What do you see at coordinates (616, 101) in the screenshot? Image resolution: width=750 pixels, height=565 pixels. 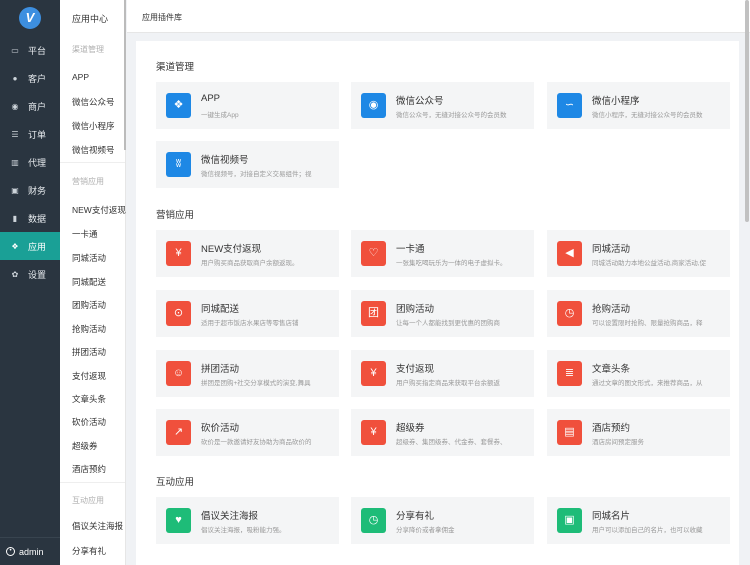 I see `plugin-name: 微信小程序` at bounding box center [616, 101].